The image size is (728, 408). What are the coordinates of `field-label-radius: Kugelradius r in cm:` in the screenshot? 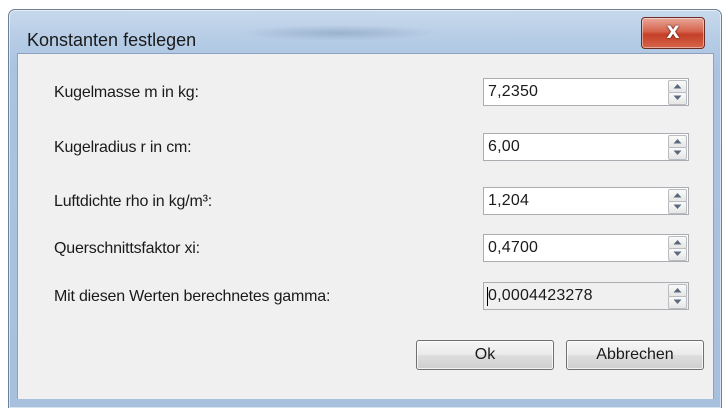 It's located at (123, 147).